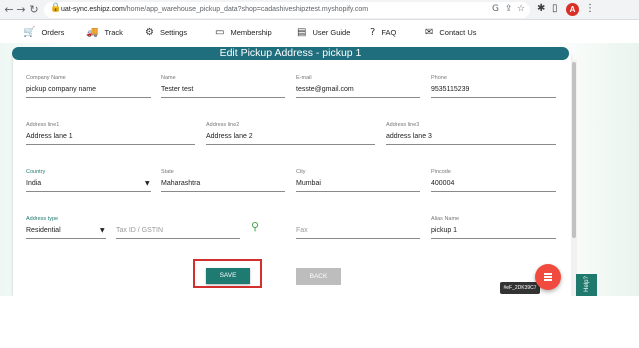 The image size is (639, 348). What do you see at coordinates (429, 32) in the screenshot?
I see `mail-icon: ✉` at bounding box center [429, 32].